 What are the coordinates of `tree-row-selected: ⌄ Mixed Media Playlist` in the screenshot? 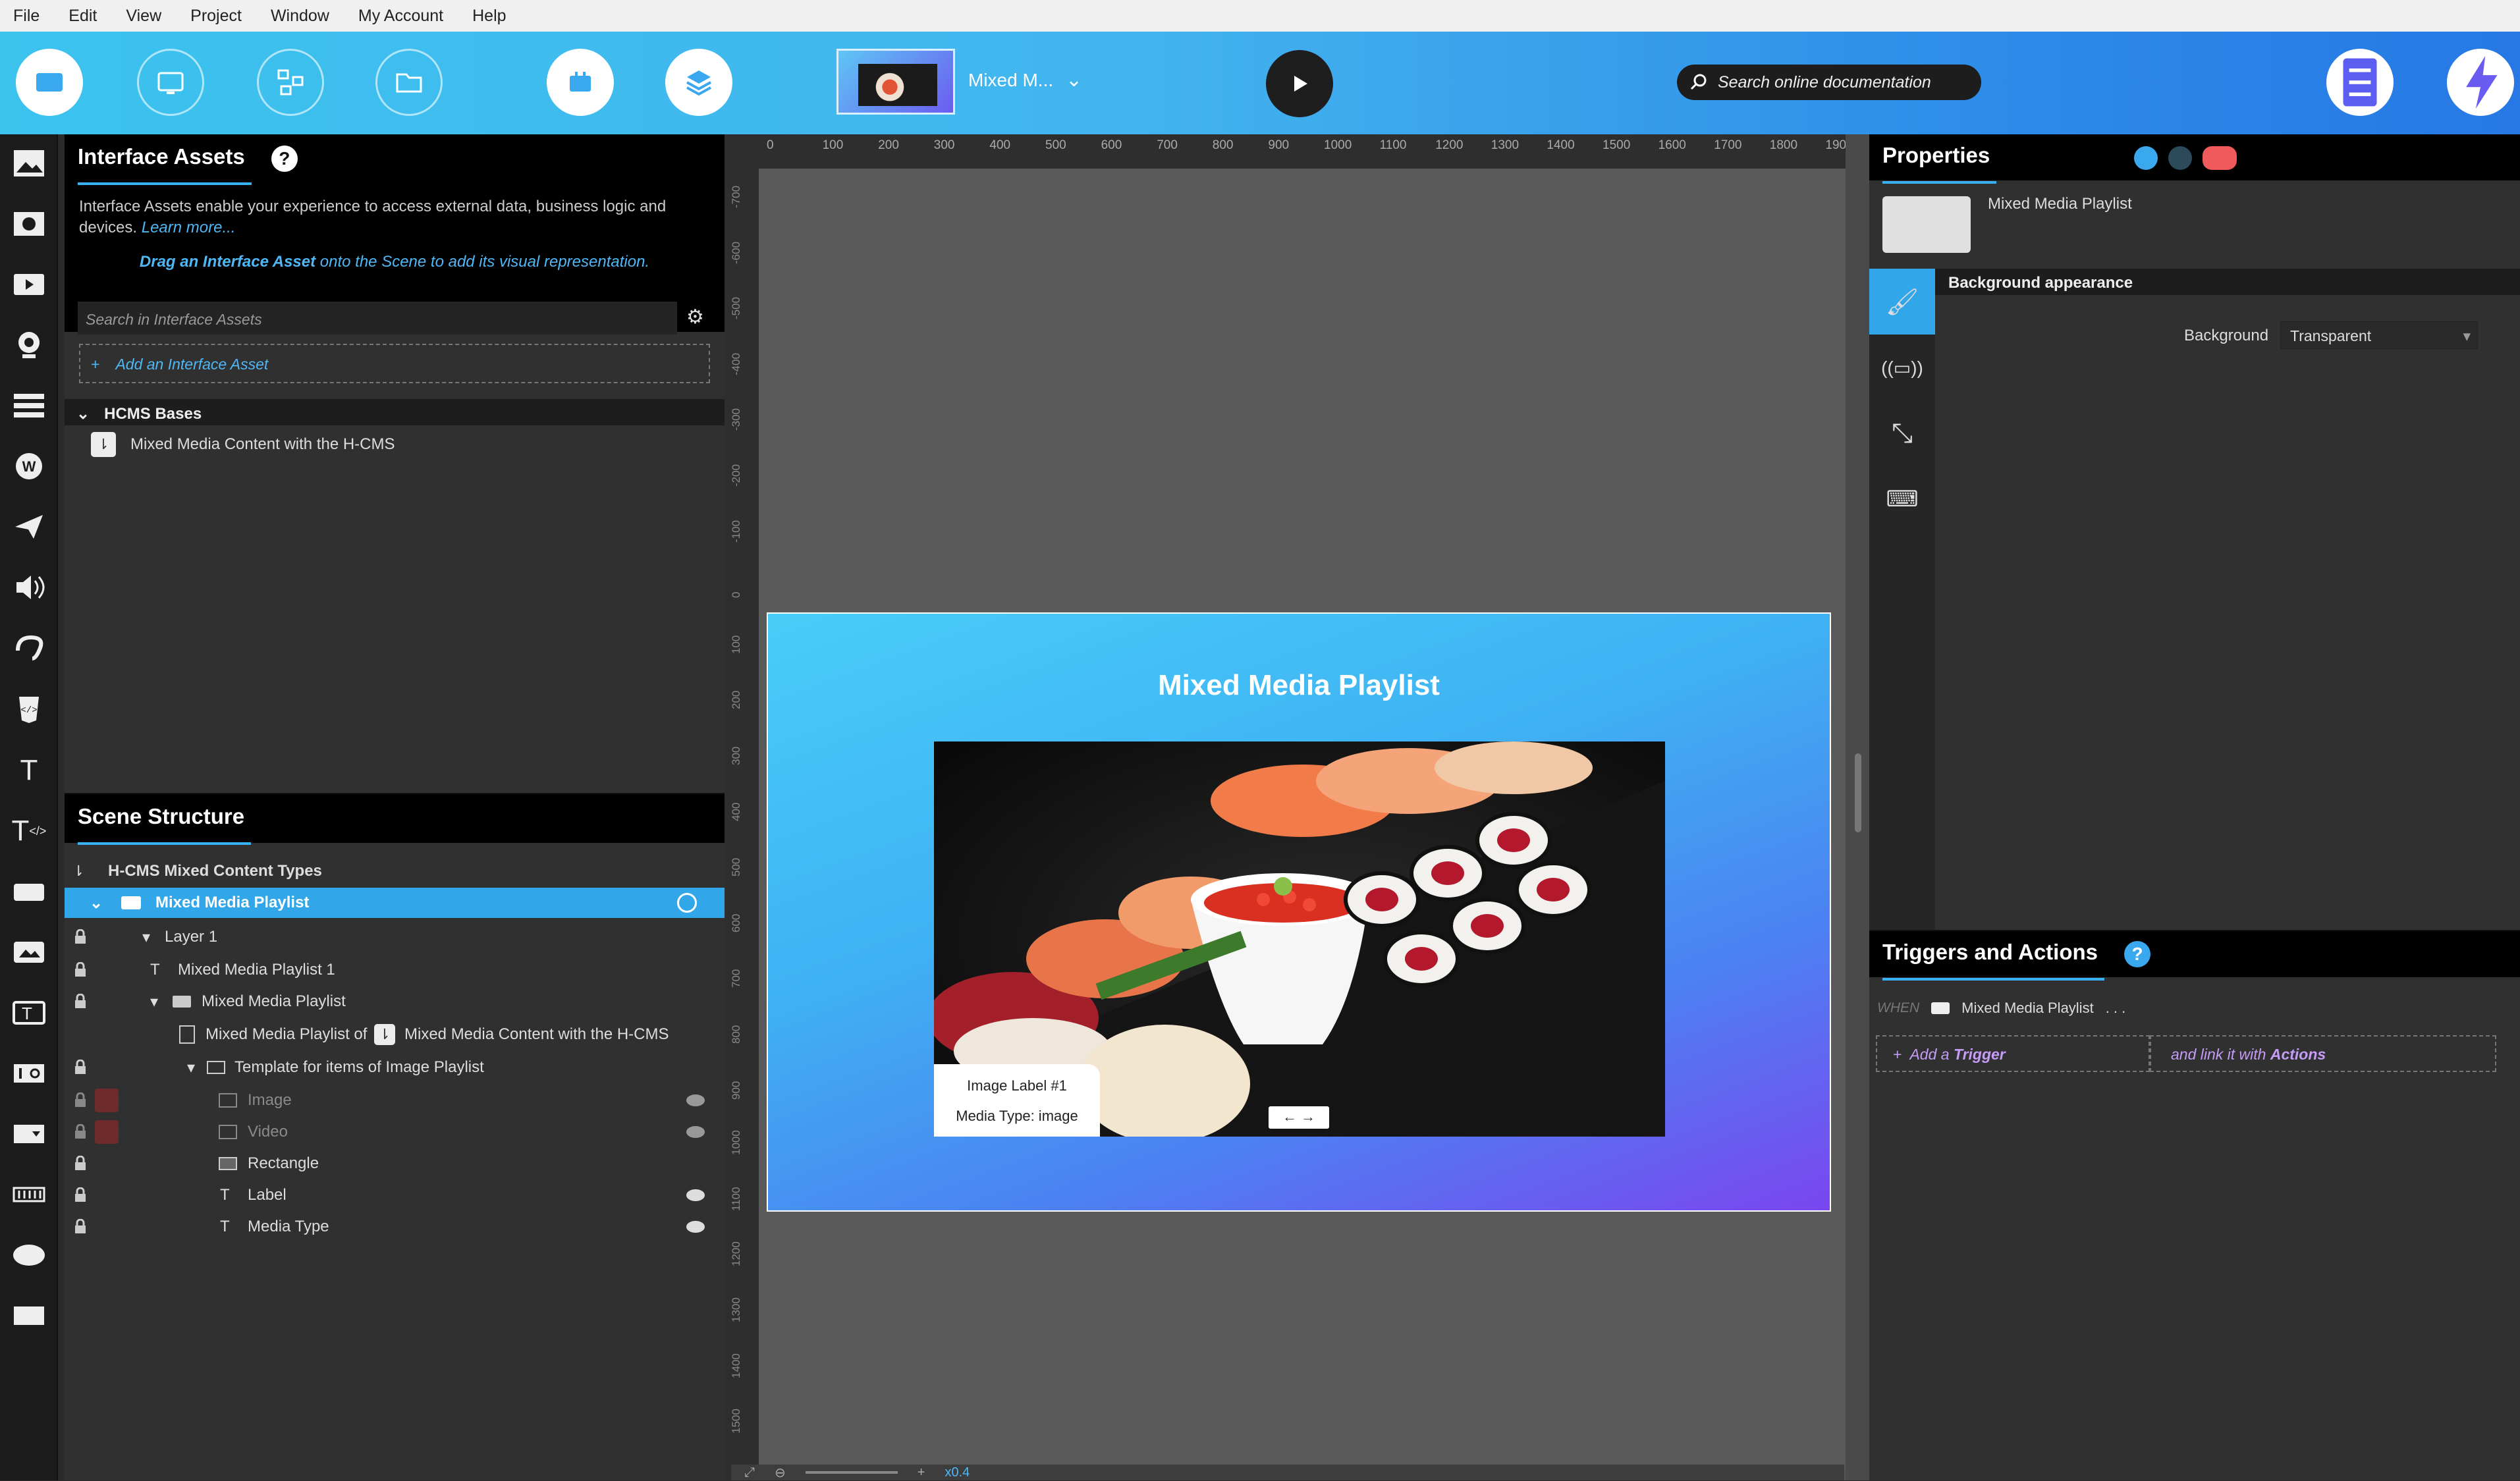 It's located at (395, 903).